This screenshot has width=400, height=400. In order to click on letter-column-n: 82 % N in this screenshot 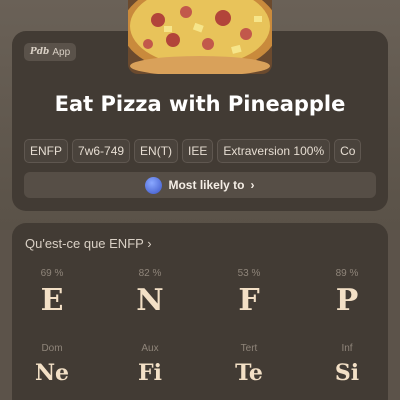, I will do `click(150, 293)`.